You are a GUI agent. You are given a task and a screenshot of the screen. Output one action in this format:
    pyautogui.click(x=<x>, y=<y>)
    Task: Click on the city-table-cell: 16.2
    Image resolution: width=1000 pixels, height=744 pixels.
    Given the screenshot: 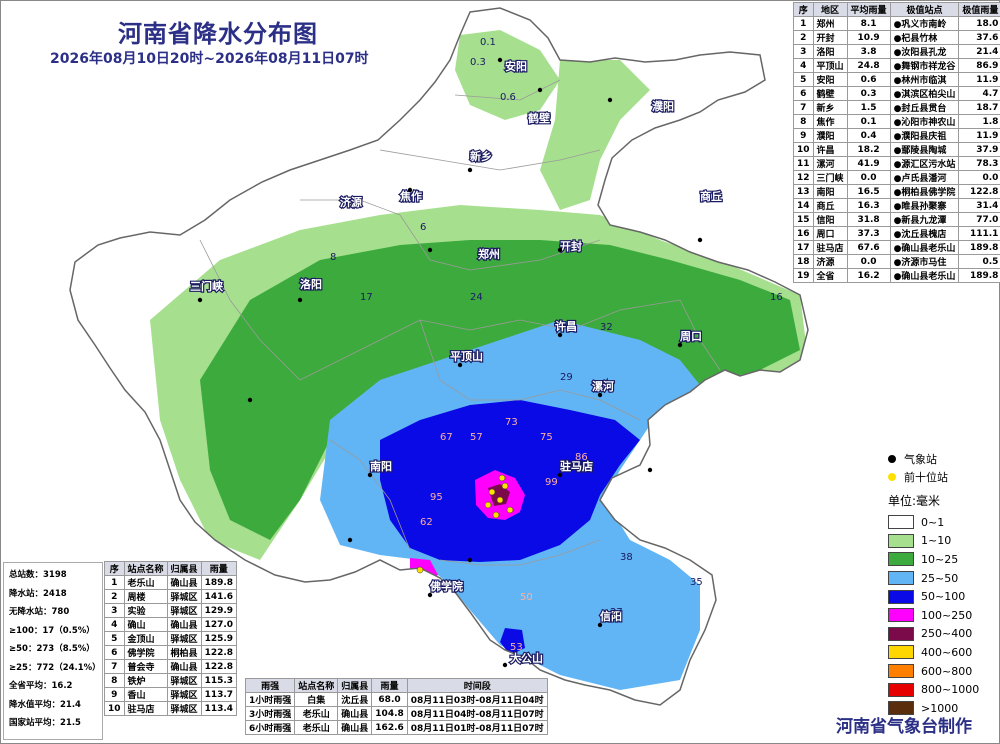 What is the action you would take?
    pyautogui.click(x=868, y=275)
    